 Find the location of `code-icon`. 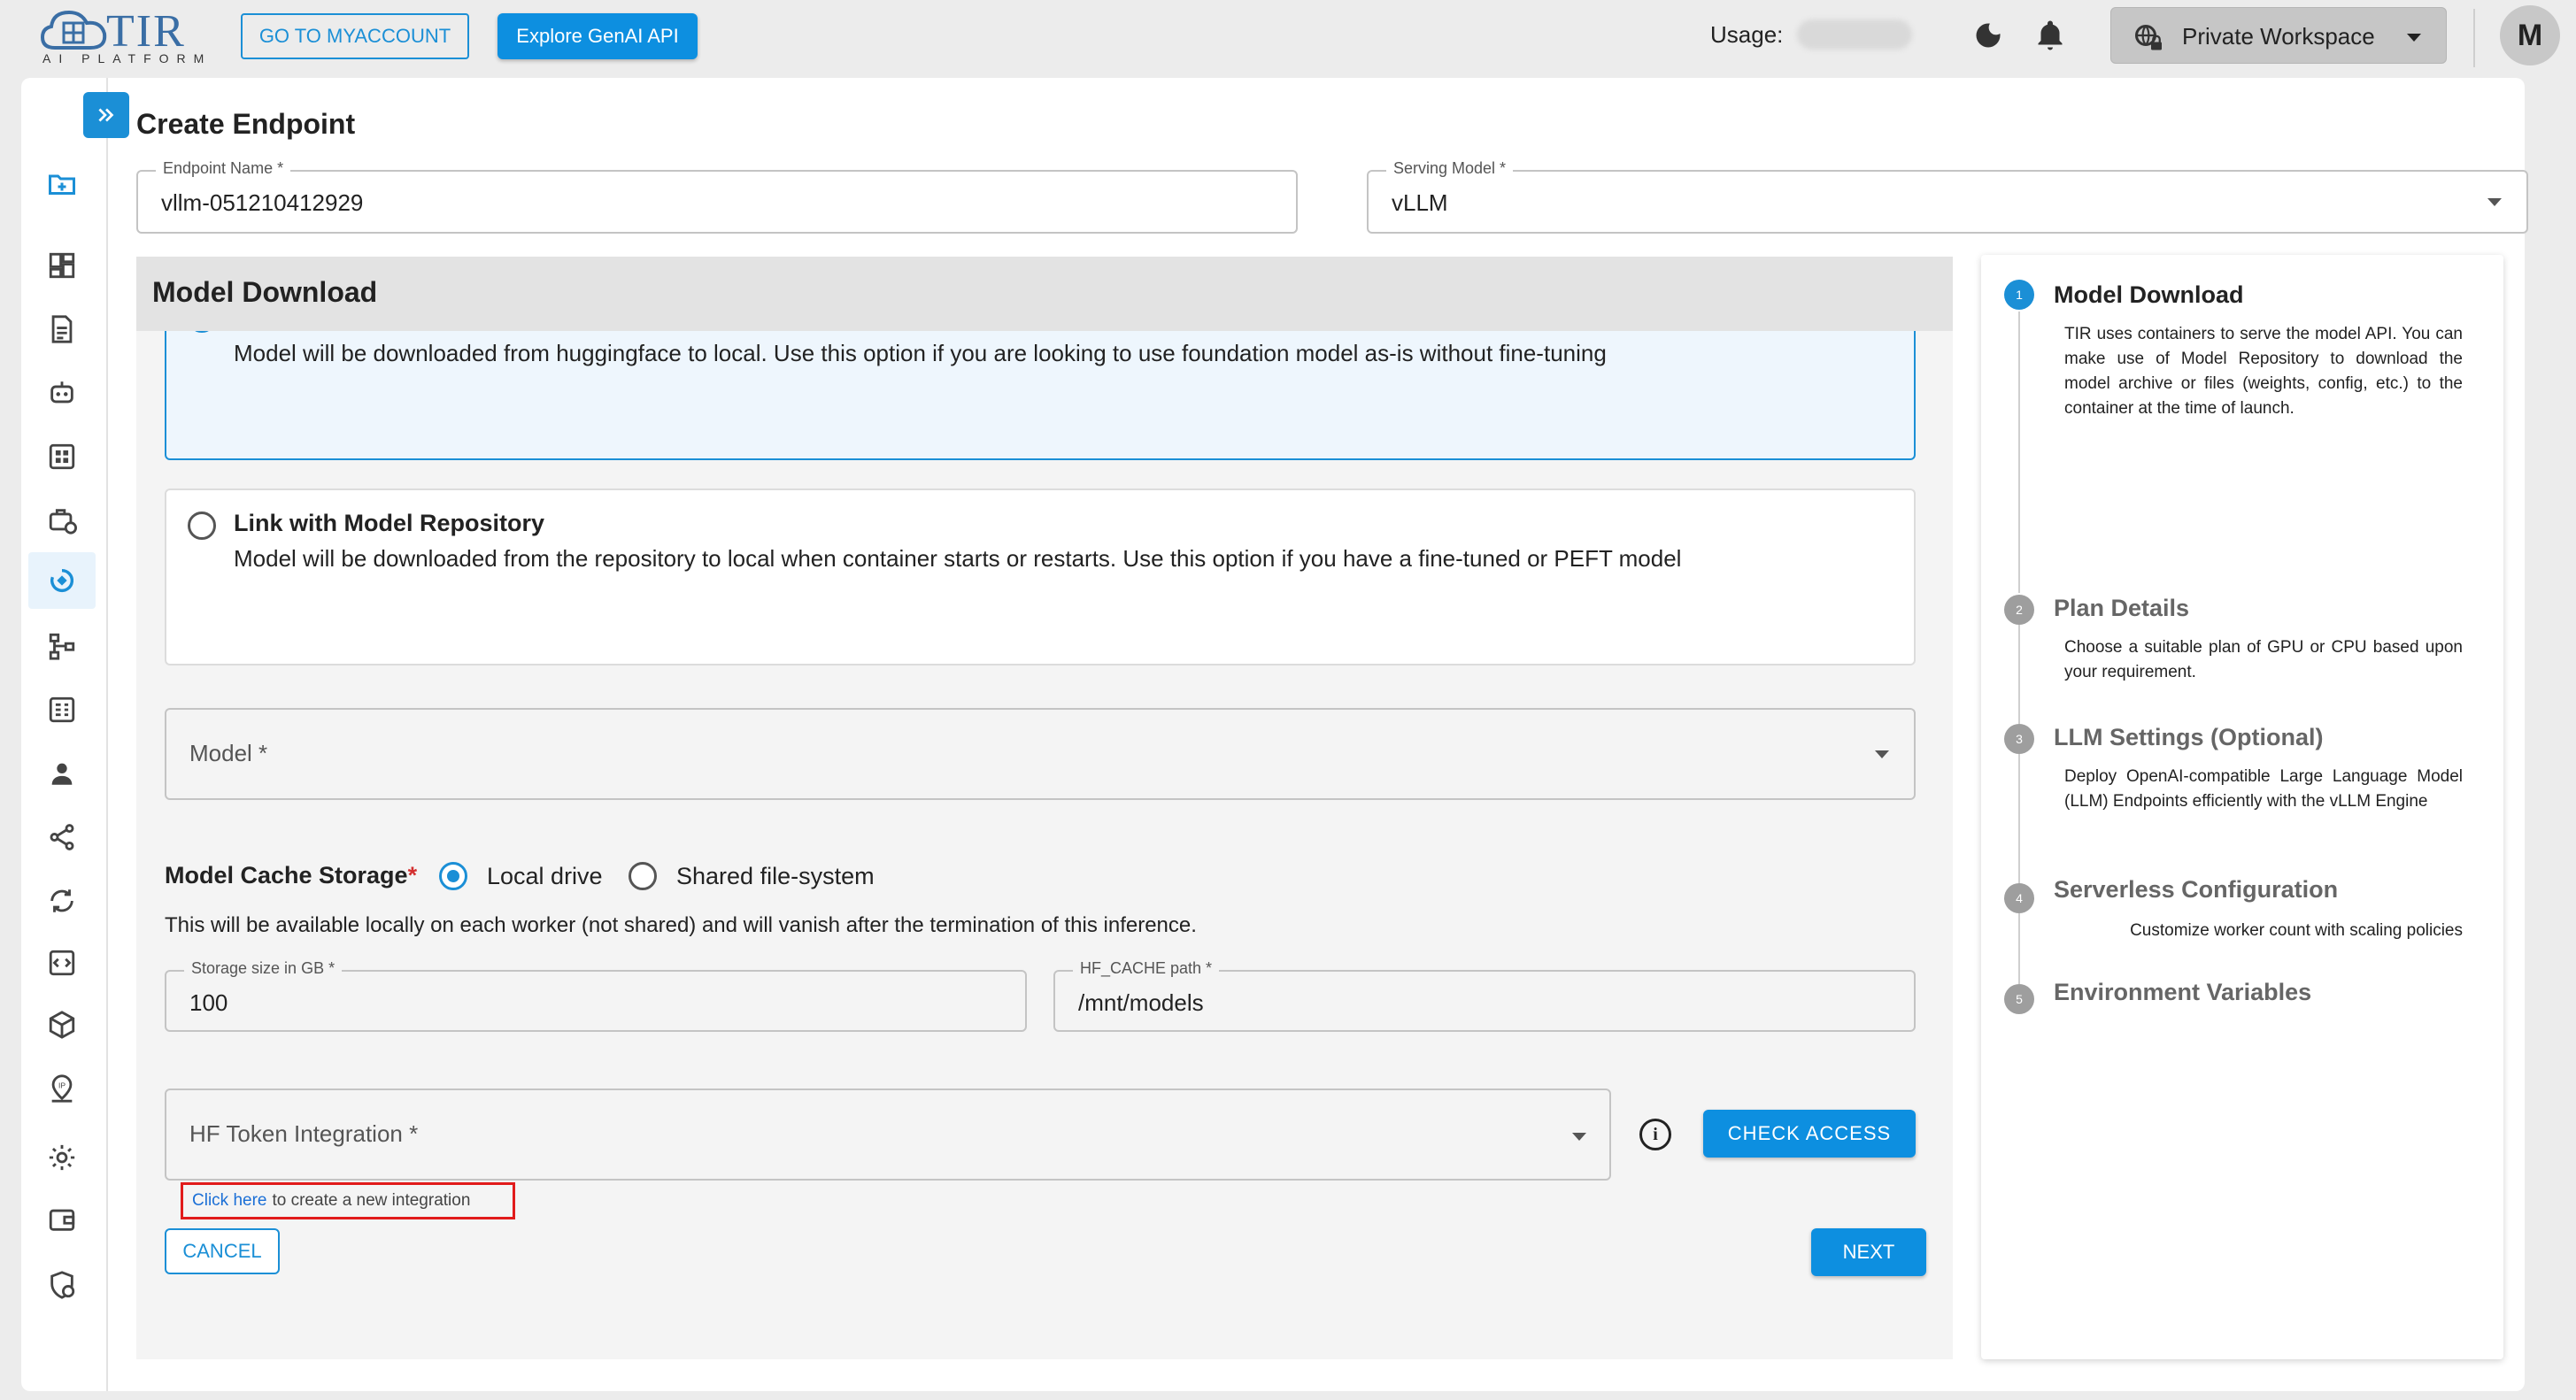

code-icon is located at coordinates (62, 963).